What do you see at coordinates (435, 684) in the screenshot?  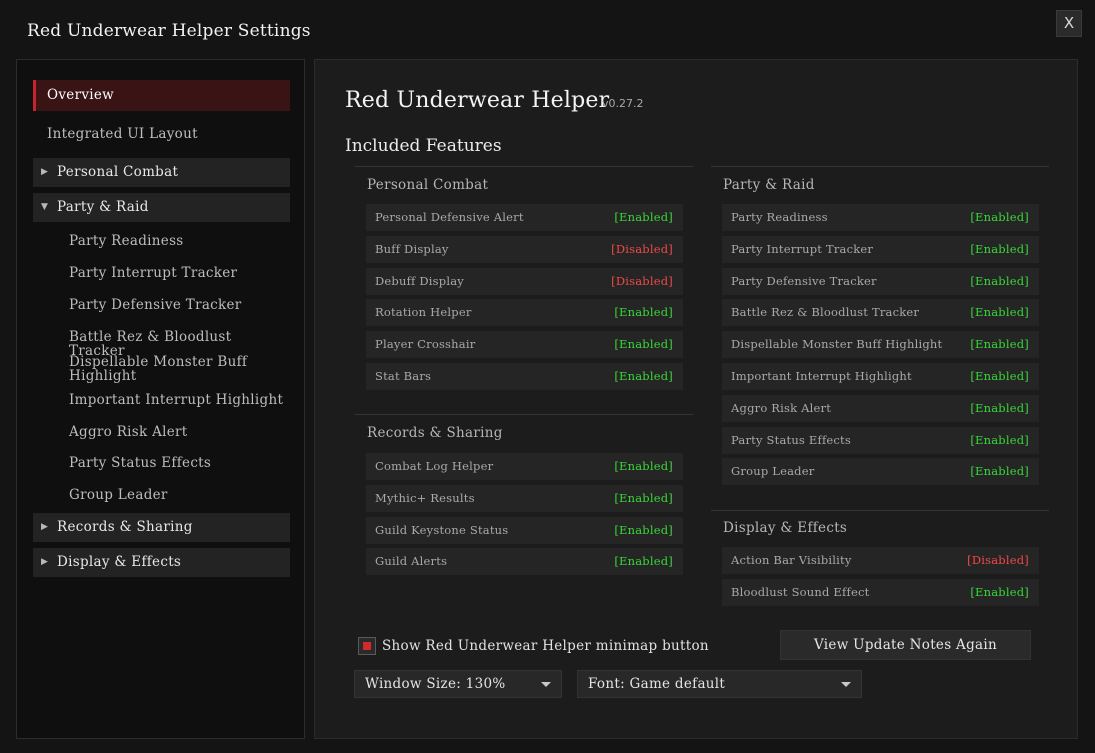 I see `window-size-value: Window Size: 130%` at bounding box center [435, 684].